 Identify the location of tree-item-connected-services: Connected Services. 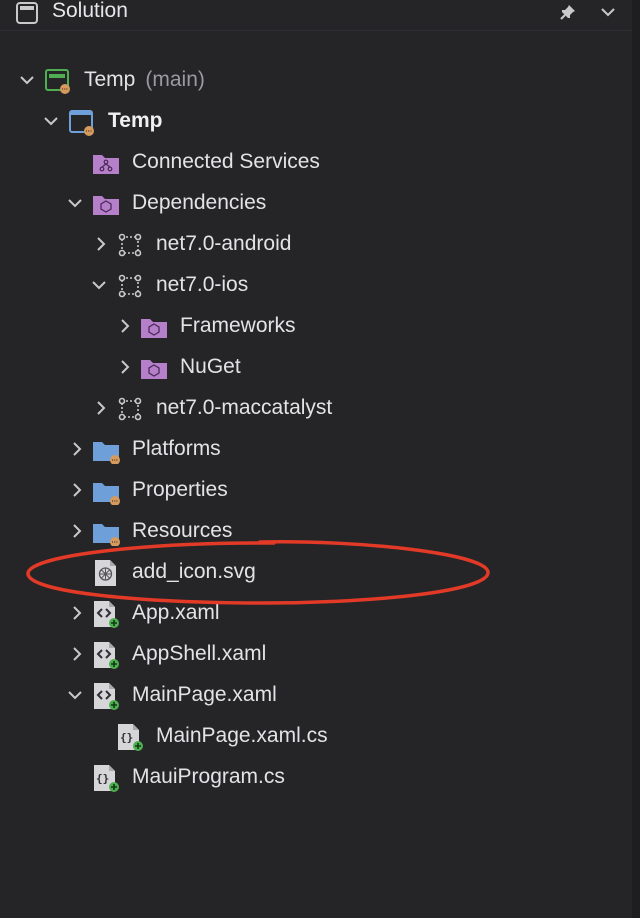
(316, 162).